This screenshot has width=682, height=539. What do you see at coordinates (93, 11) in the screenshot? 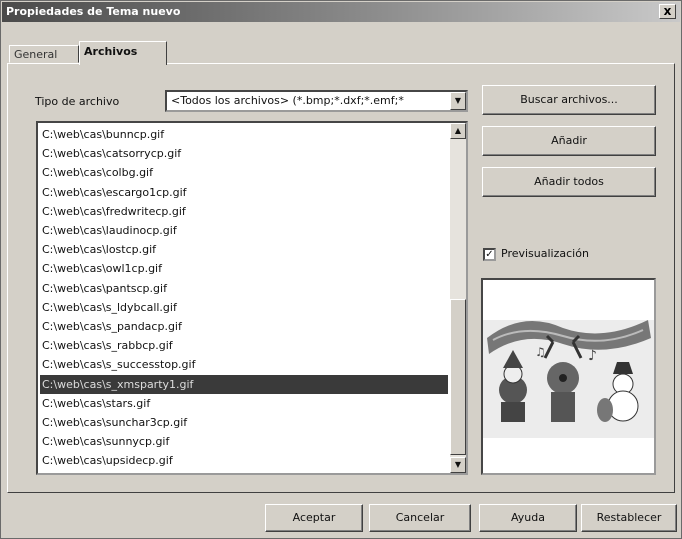
I see `dialog-title: Propiedades de Tema nuevo` at bounding box center [93, 11].